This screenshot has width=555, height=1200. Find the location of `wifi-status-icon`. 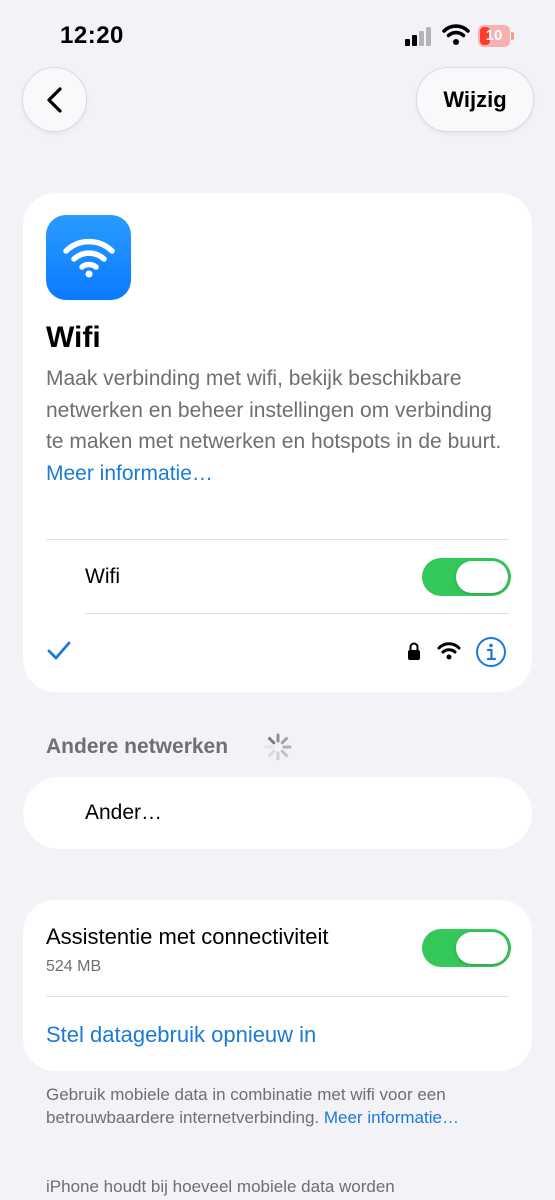

wifi-status-icon is located at coordinates (456, 35).